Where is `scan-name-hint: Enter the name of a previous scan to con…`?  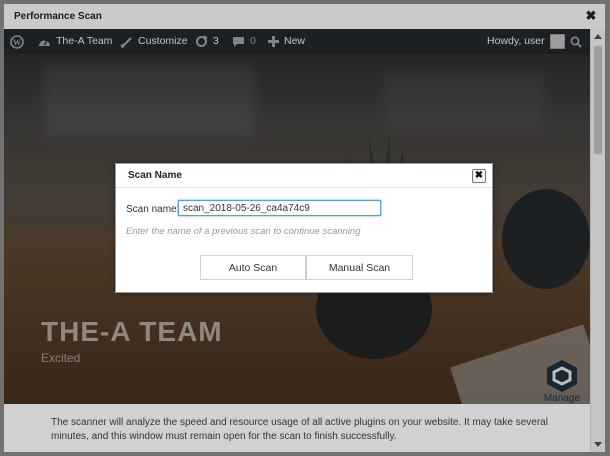 scan-name-hint: Enter the name of a previous scan to con… is located at coordinates (243, 231).